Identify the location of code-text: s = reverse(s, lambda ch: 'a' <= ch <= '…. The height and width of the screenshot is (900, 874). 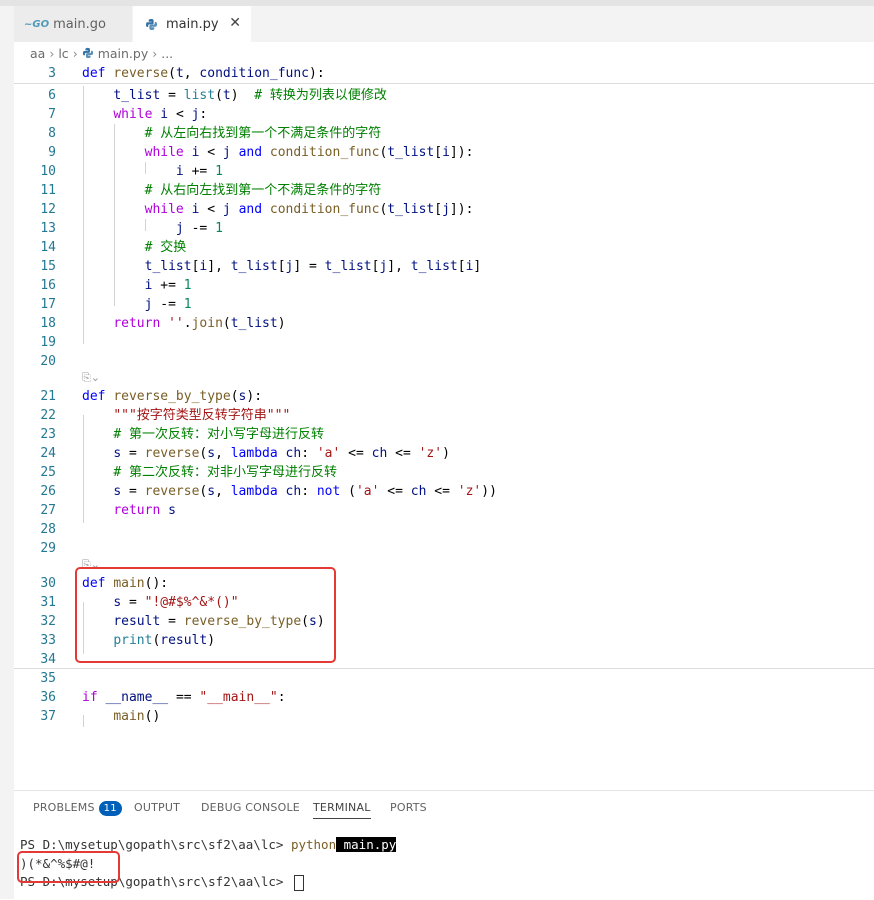
(281, 453).